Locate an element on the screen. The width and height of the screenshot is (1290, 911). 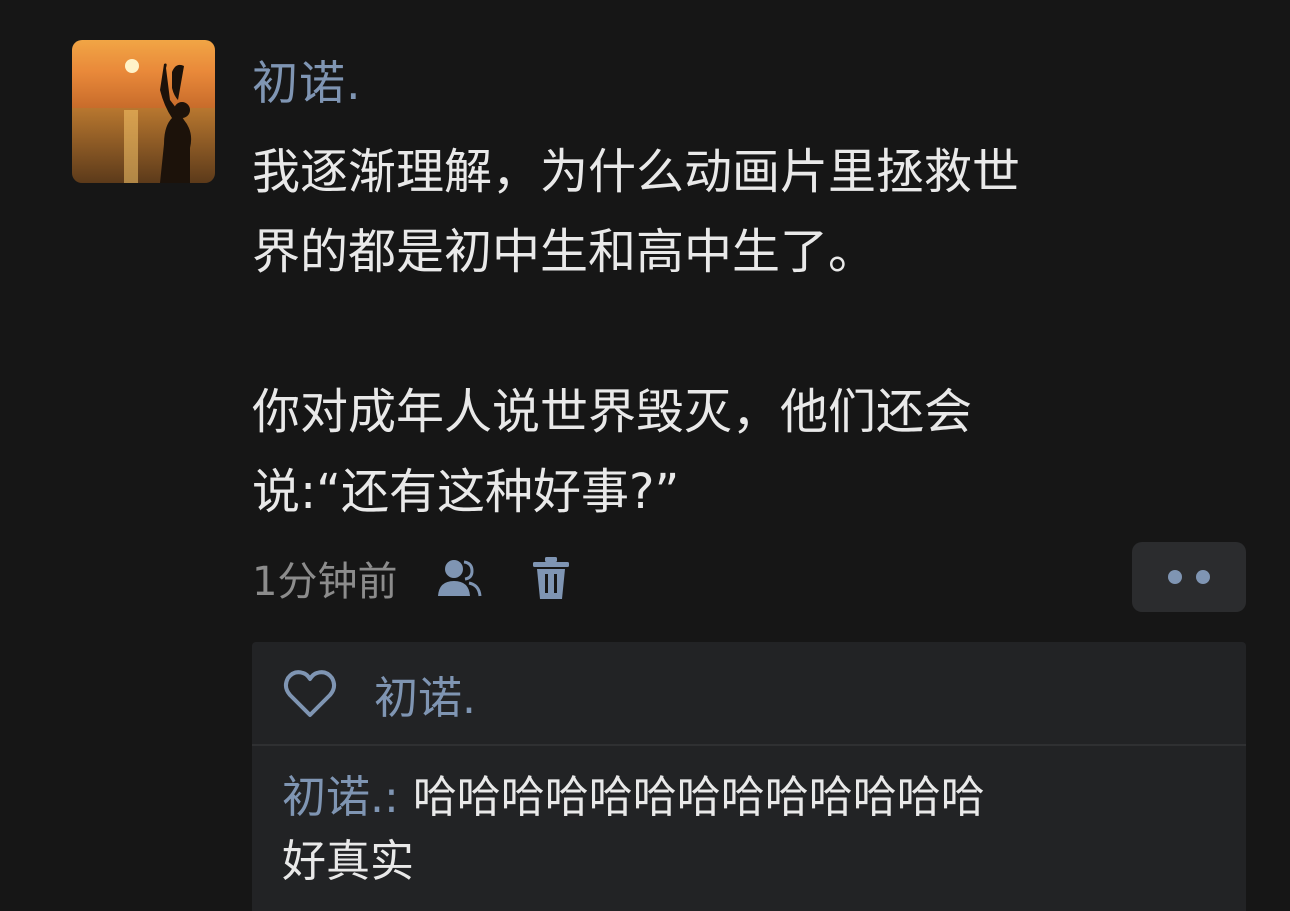
timestamp: 1分钟前 is located at coordinates (325, 582).